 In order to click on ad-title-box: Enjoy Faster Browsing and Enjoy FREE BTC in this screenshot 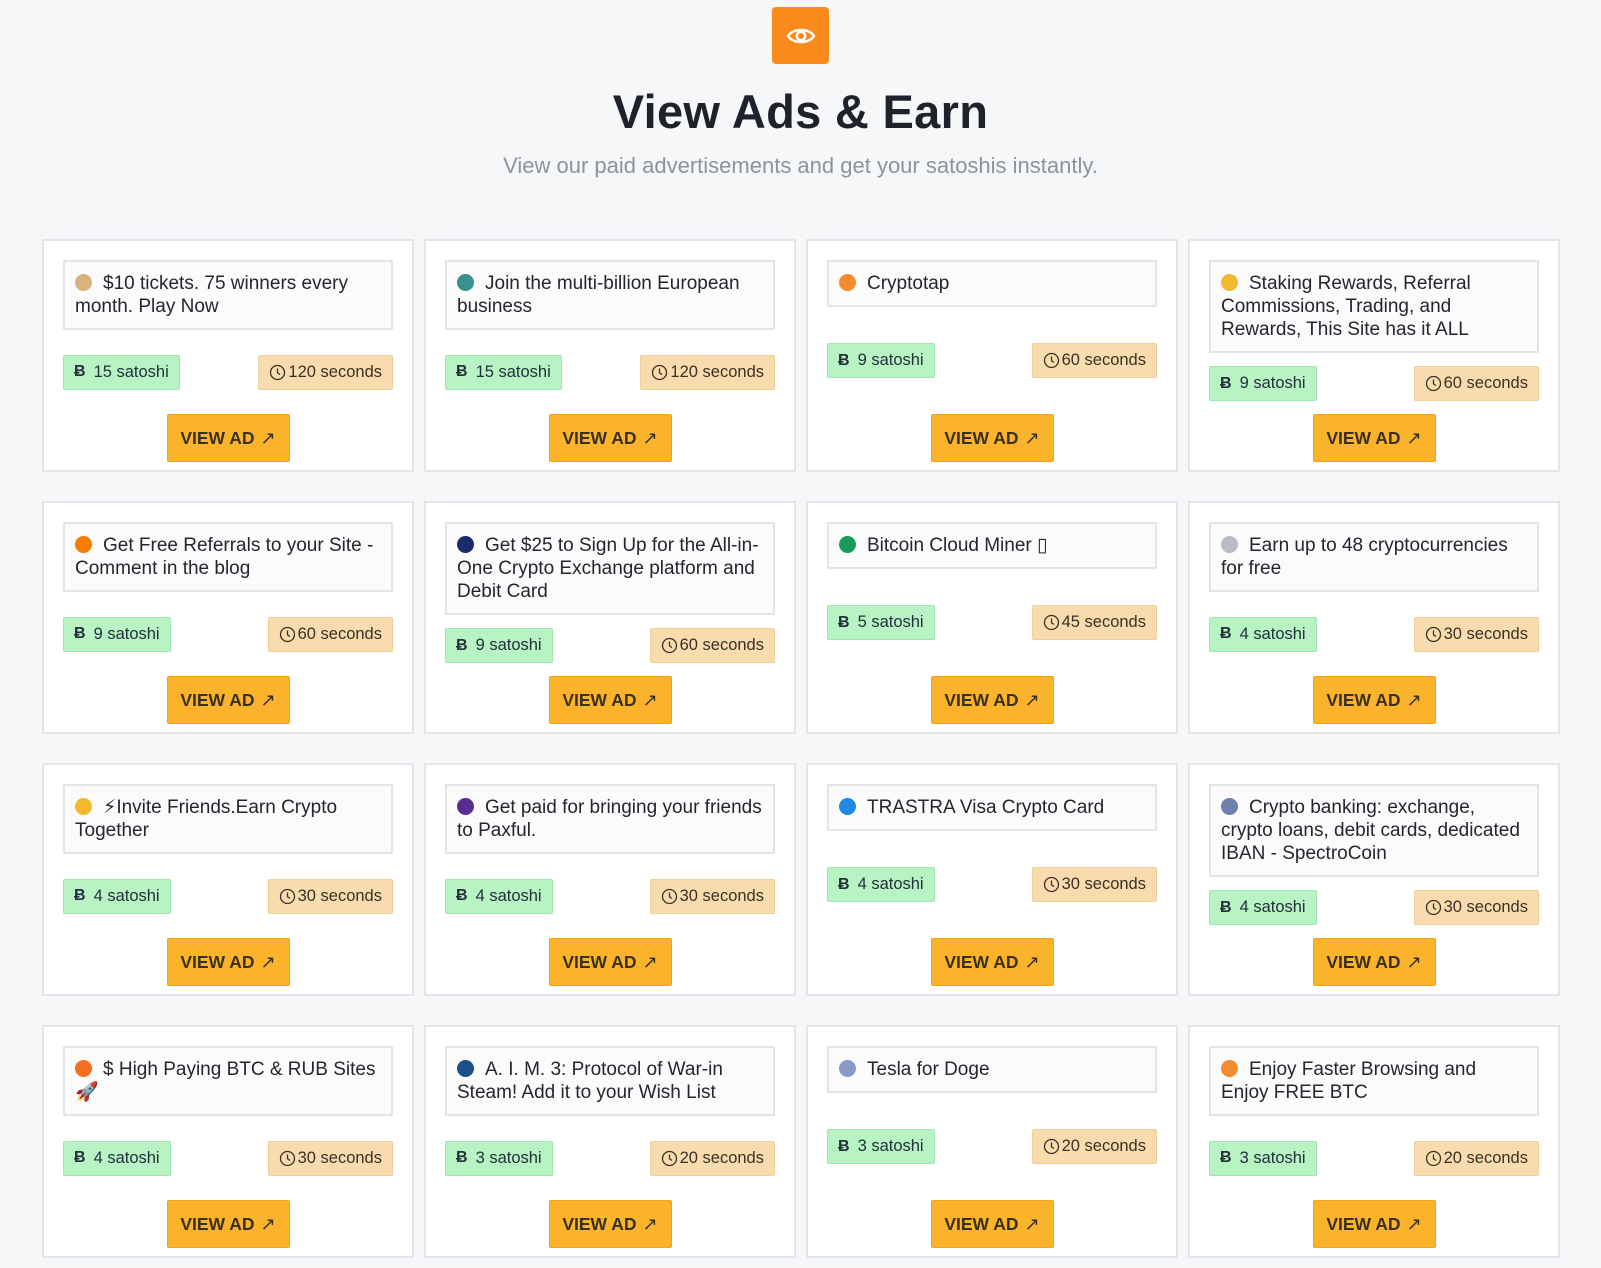, I will do `click(1374, 1081)`.